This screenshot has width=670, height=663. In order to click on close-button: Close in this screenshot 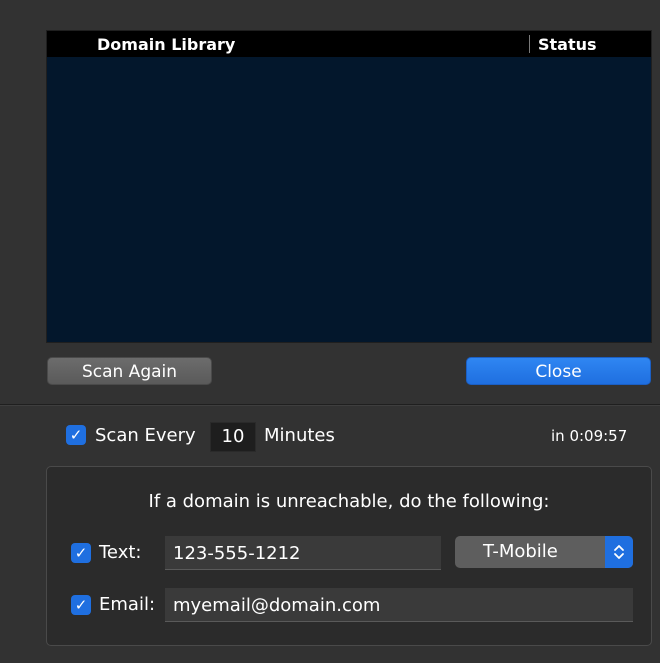, I will do `click(558, 371)`.